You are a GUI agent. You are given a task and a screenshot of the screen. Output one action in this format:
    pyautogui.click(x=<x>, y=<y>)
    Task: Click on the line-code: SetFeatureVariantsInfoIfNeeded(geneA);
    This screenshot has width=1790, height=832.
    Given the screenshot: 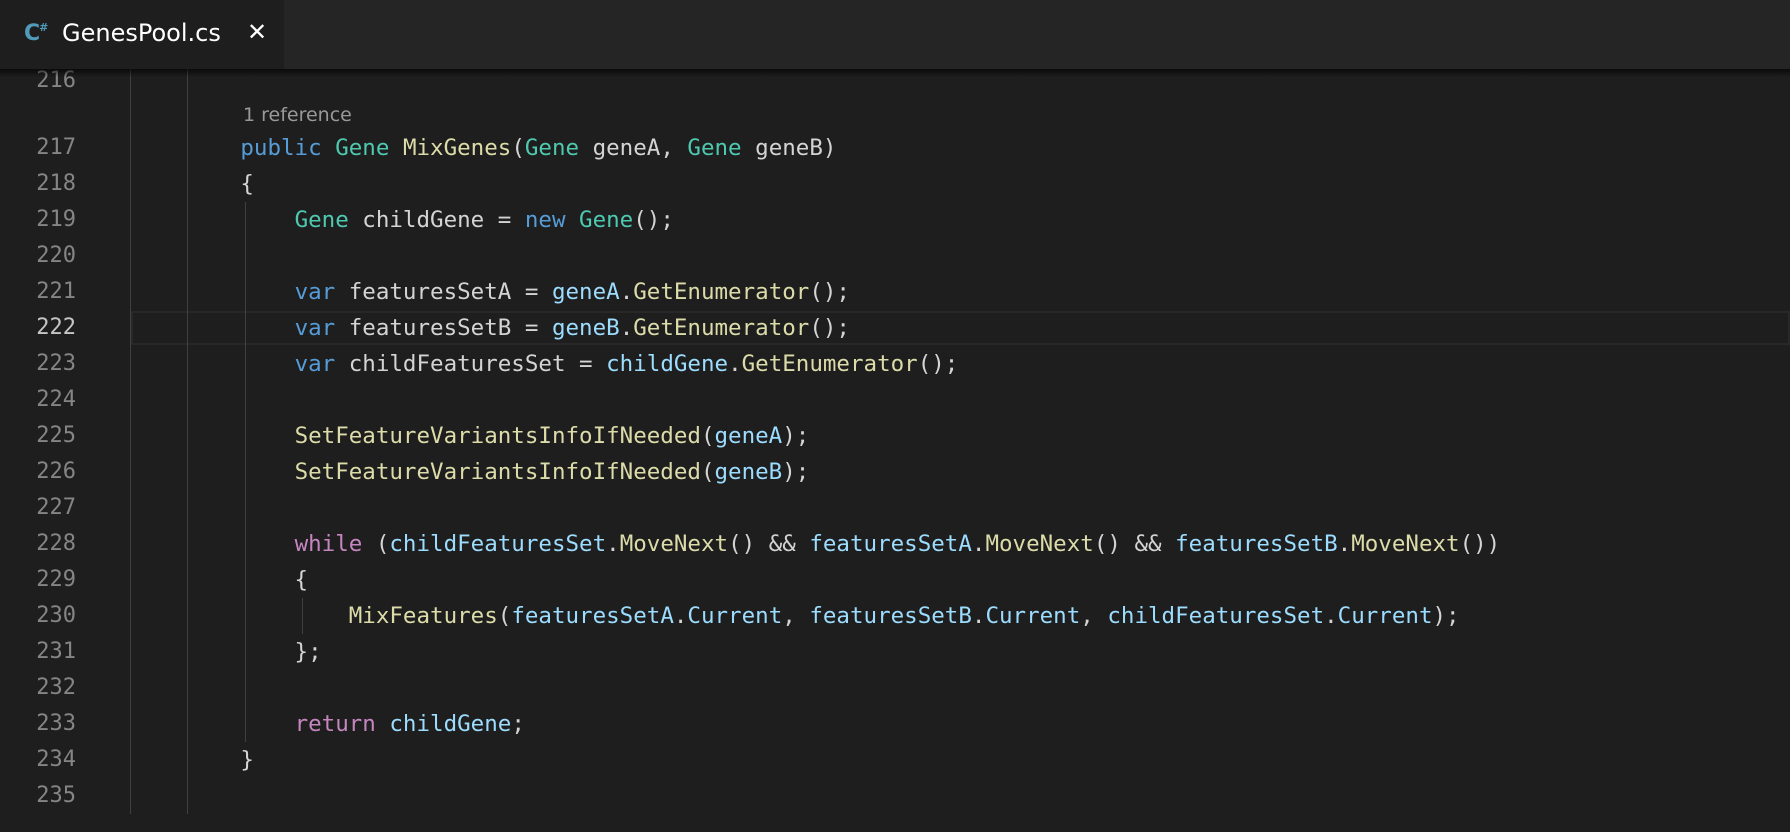 What is the action you would take?
    pyautogui.click(x=471, y=436)
    